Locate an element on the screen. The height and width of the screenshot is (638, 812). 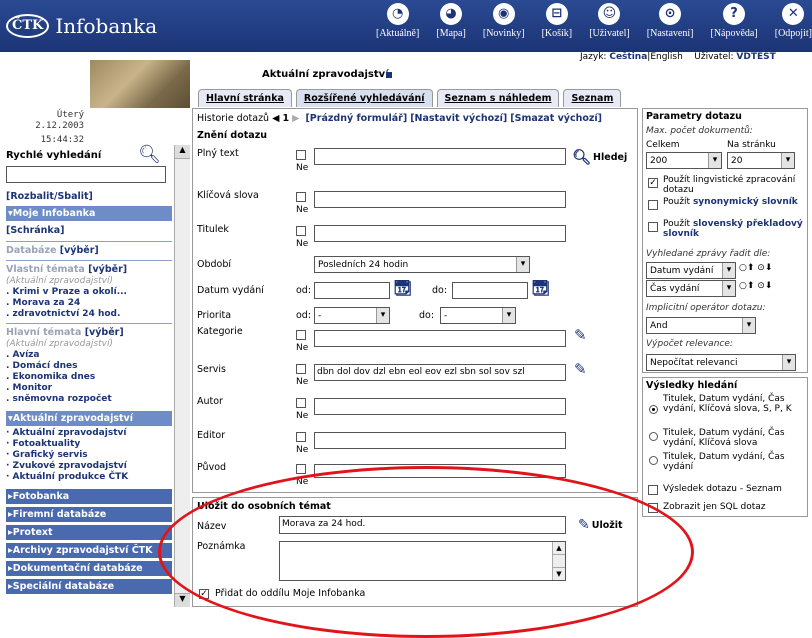
nav-item-cart: ⊟ [Košík] is located at coordinates (557, 25).